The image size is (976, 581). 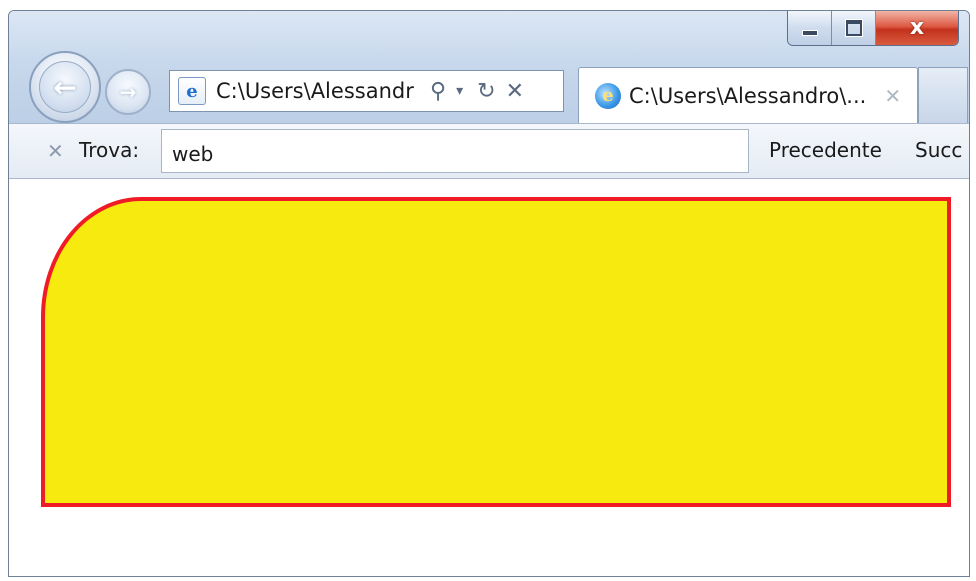 I want to click on close-window-button: x, so click(x=917, y=28).